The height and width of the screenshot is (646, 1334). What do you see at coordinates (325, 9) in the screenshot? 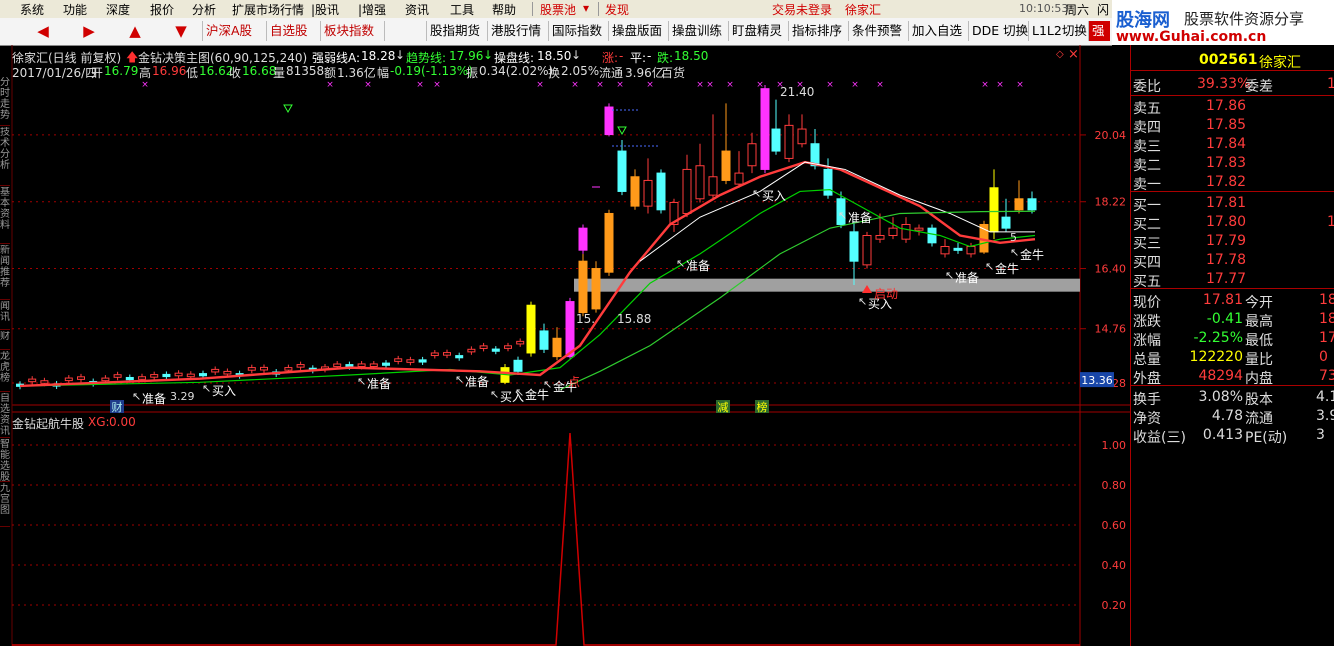
I see `menu-stock-news: |股讯` at bounding box center [325, 9].